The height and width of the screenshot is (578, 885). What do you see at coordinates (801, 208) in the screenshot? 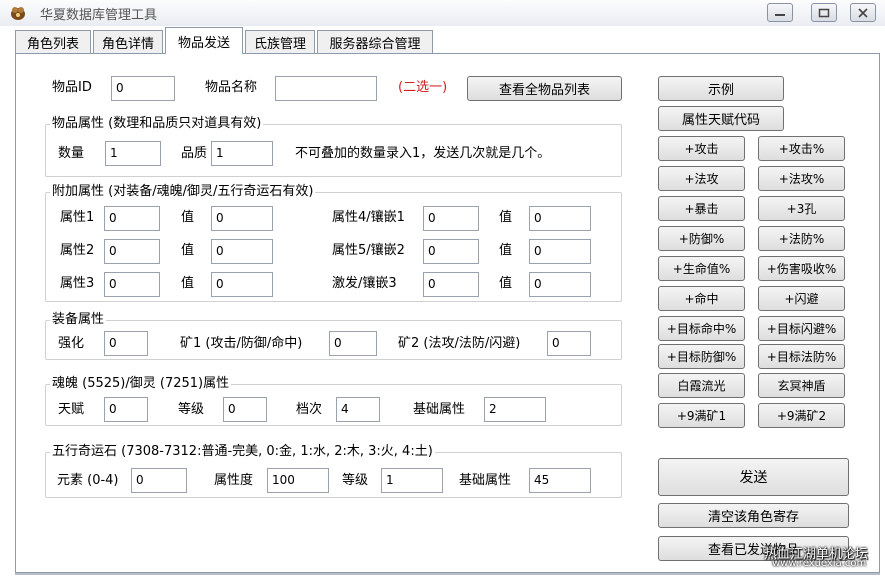
I see `three-holes-button: +3孔` at bounding box center [801, 208].